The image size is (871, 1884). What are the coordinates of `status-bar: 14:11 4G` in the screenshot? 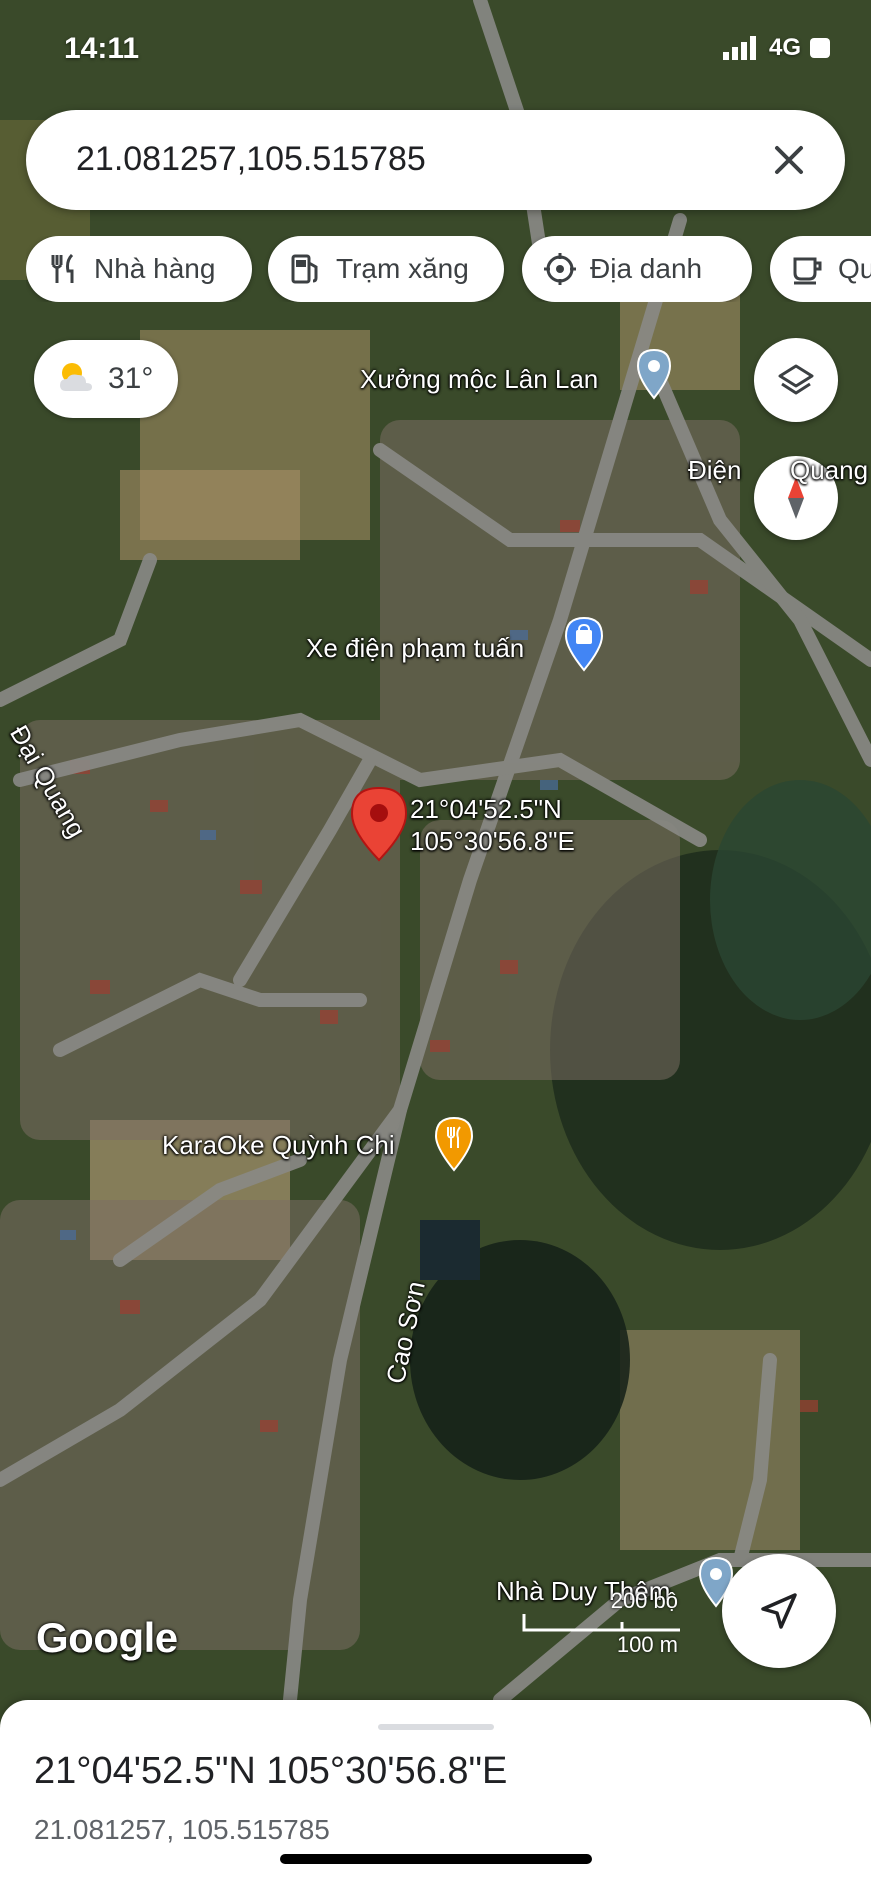 It's located at (447, 48).